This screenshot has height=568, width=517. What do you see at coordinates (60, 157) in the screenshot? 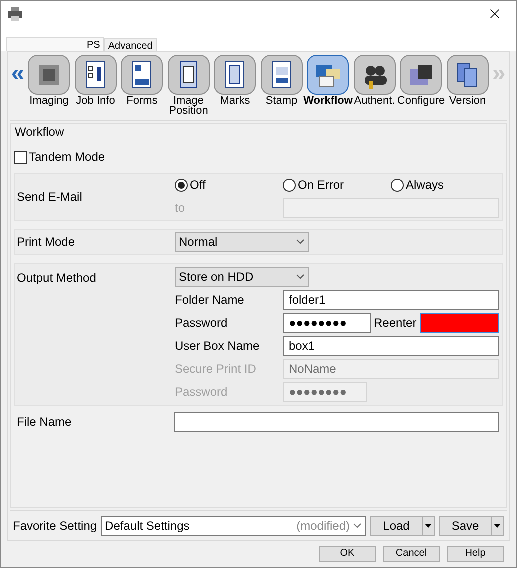
I see `tandem-mode-checkbox: Tandem Mode` at bounding box center [60, 157].